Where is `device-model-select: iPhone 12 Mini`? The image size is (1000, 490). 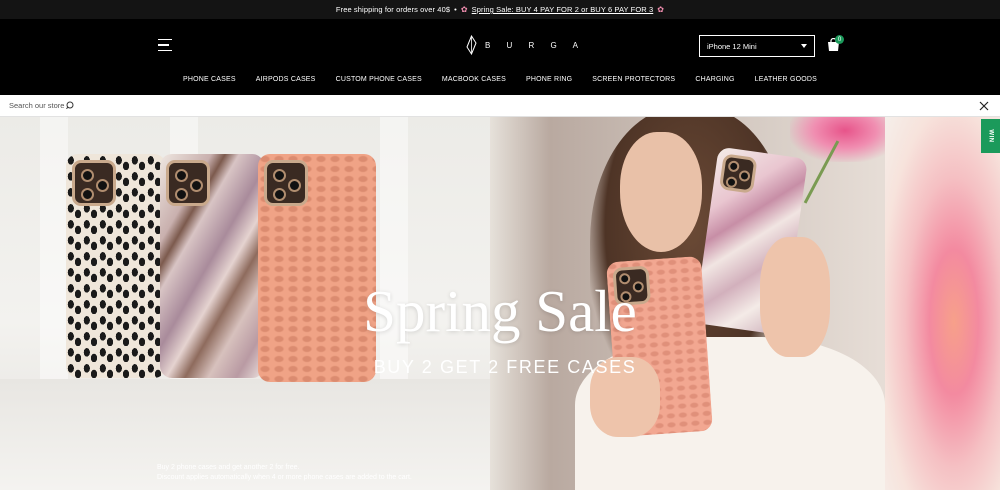 device-model-select: iPhone 12 Mini is located at coordinates (757, 46).